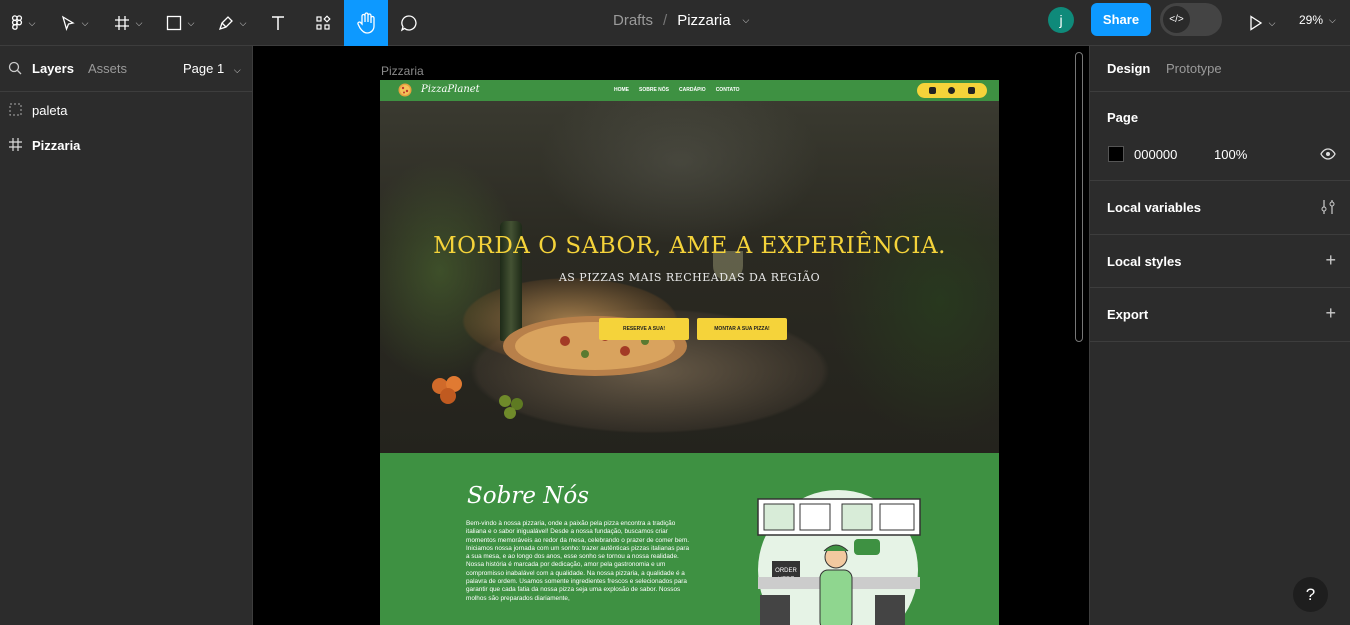  What do you see at coordinates (1128, 68) in the screenshot?
I see `tab-design: Design` at bounding box center [1128, 68].